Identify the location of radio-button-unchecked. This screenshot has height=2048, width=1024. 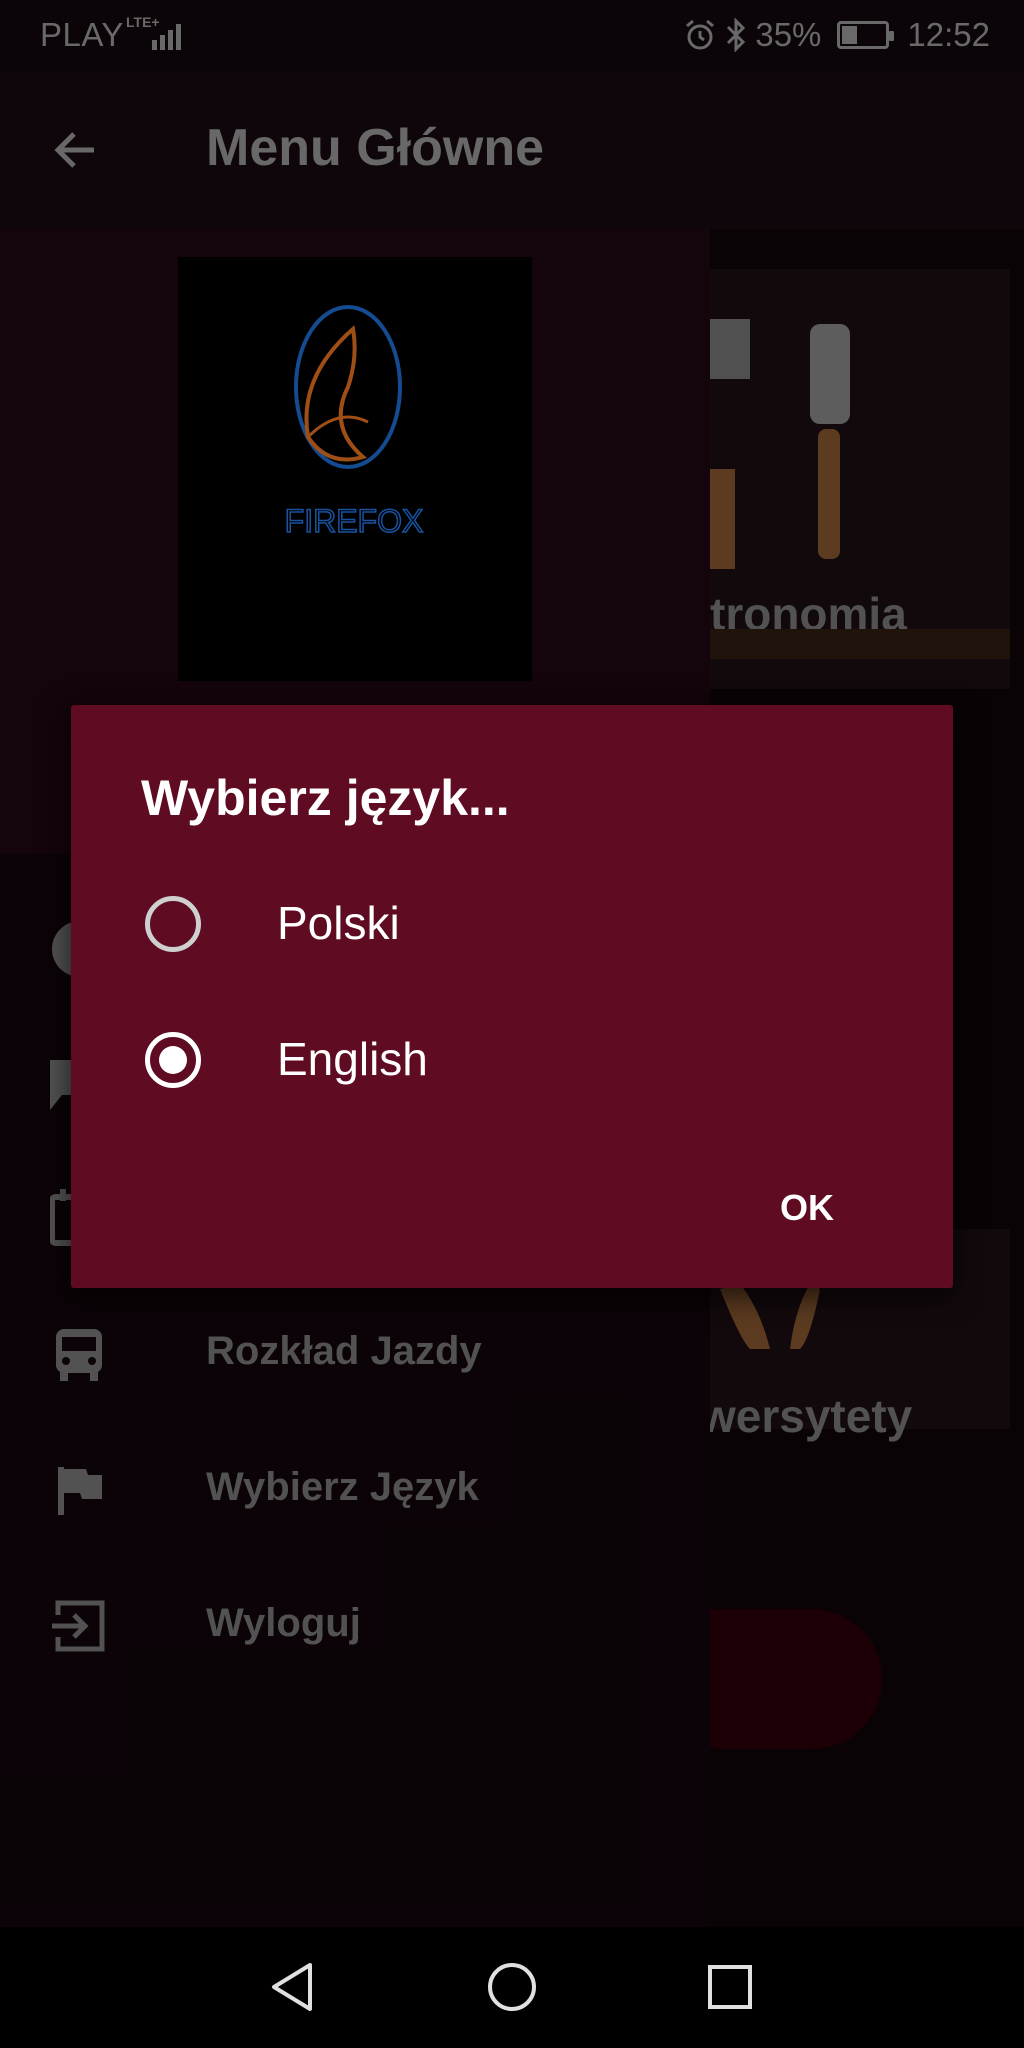
(173, 924).